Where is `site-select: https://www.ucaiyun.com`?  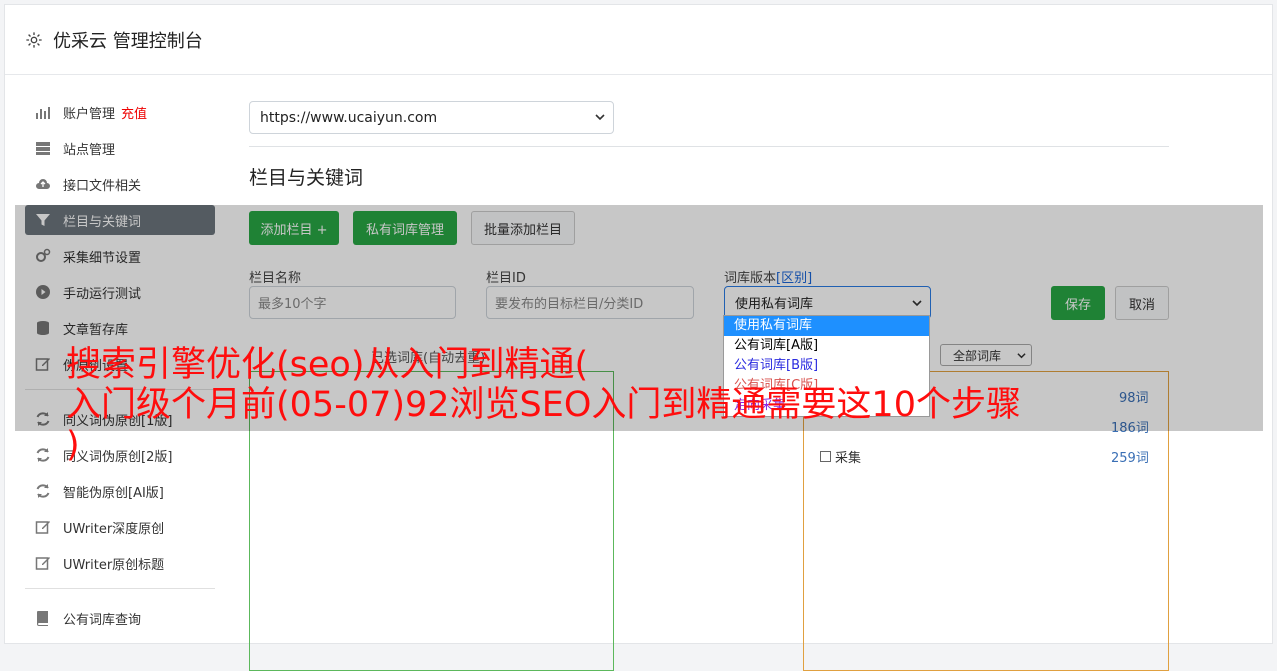 site-select: https://www.ucaiyun.com is located at coordinates (431, 117).